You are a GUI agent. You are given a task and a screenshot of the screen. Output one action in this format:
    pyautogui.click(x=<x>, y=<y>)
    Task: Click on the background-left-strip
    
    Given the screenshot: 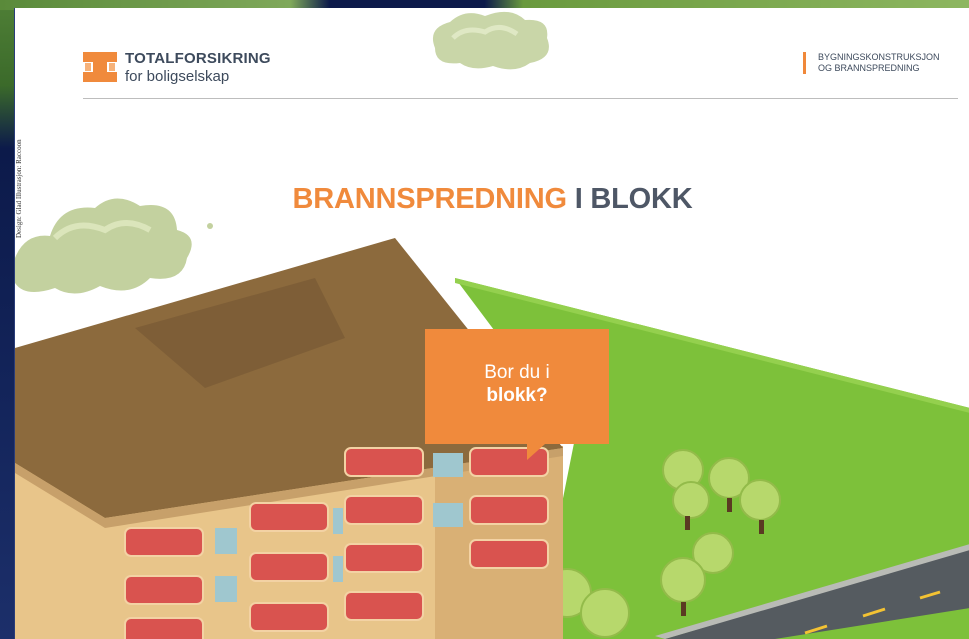 What is the action you would take?
    pyautogui.click(x=7, y=324)
    